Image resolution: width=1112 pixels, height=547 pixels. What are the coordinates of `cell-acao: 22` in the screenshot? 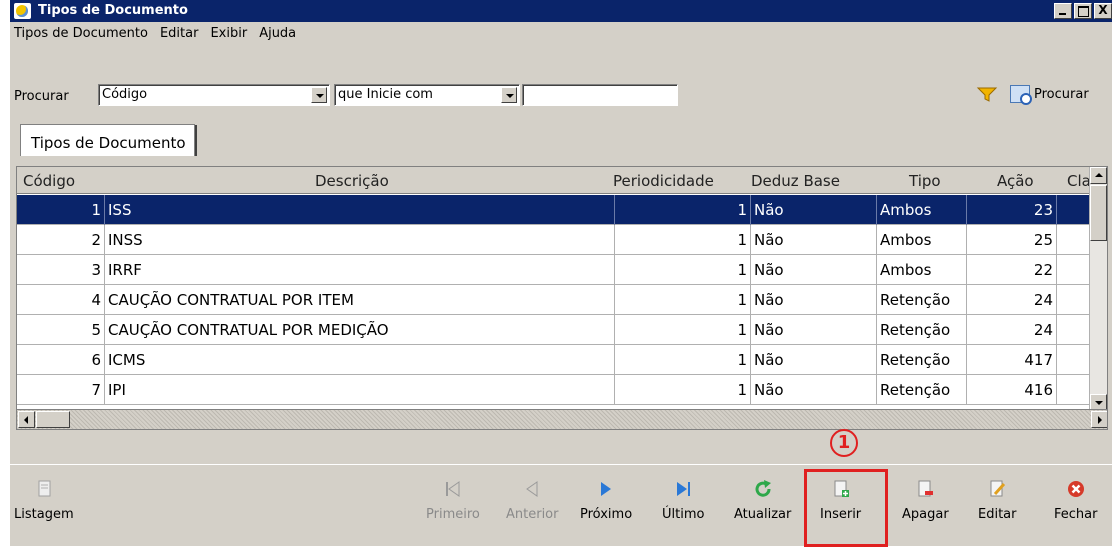 It's located at (1012, 270).